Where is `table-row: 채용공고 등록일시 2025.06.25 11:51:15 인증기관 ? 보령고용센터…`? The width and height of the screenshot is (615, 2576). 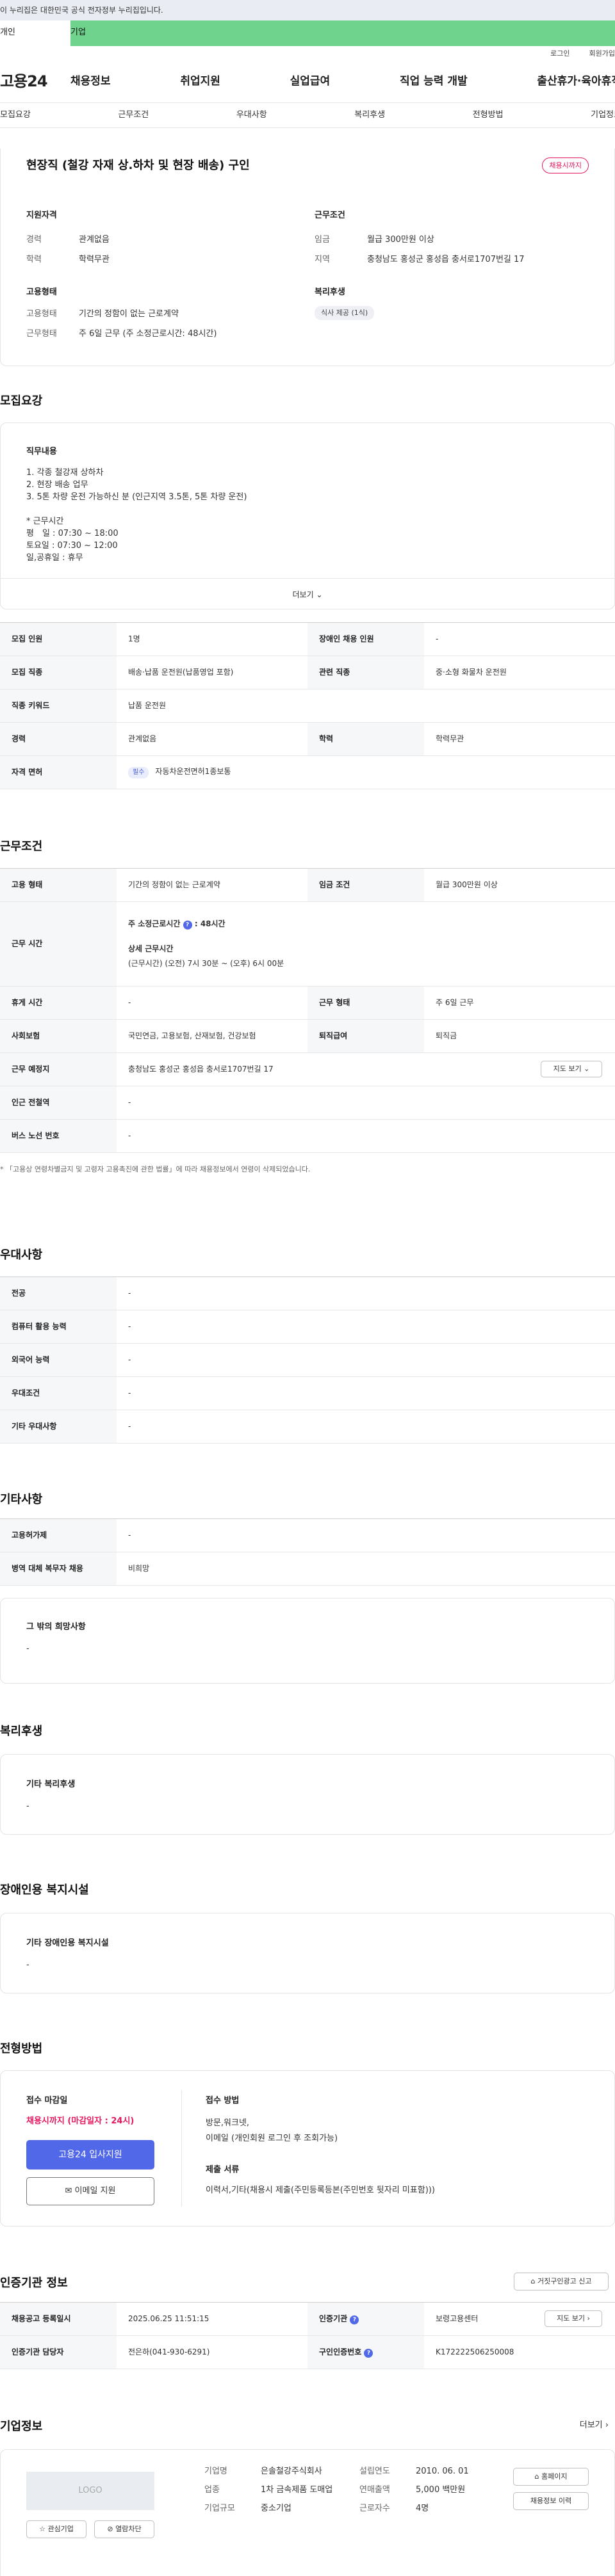 table-row: 채용공고 등록일시 2025.06.25 11:51:15 인증기관 ? 보령고용센터… is located at coordinates (307, 2319).